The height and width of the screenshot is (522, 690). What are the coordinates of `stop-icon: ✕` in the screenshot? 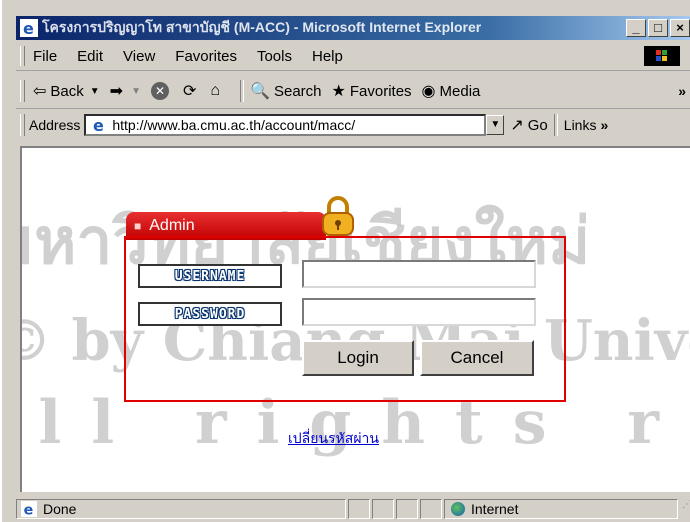 It's located at (159, 91).